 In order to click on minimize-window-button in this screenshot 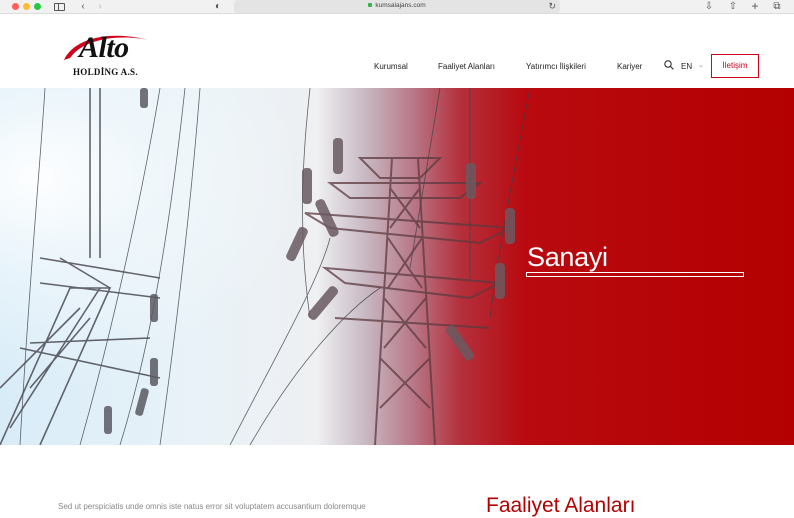, I will do `click(26, 6)`.